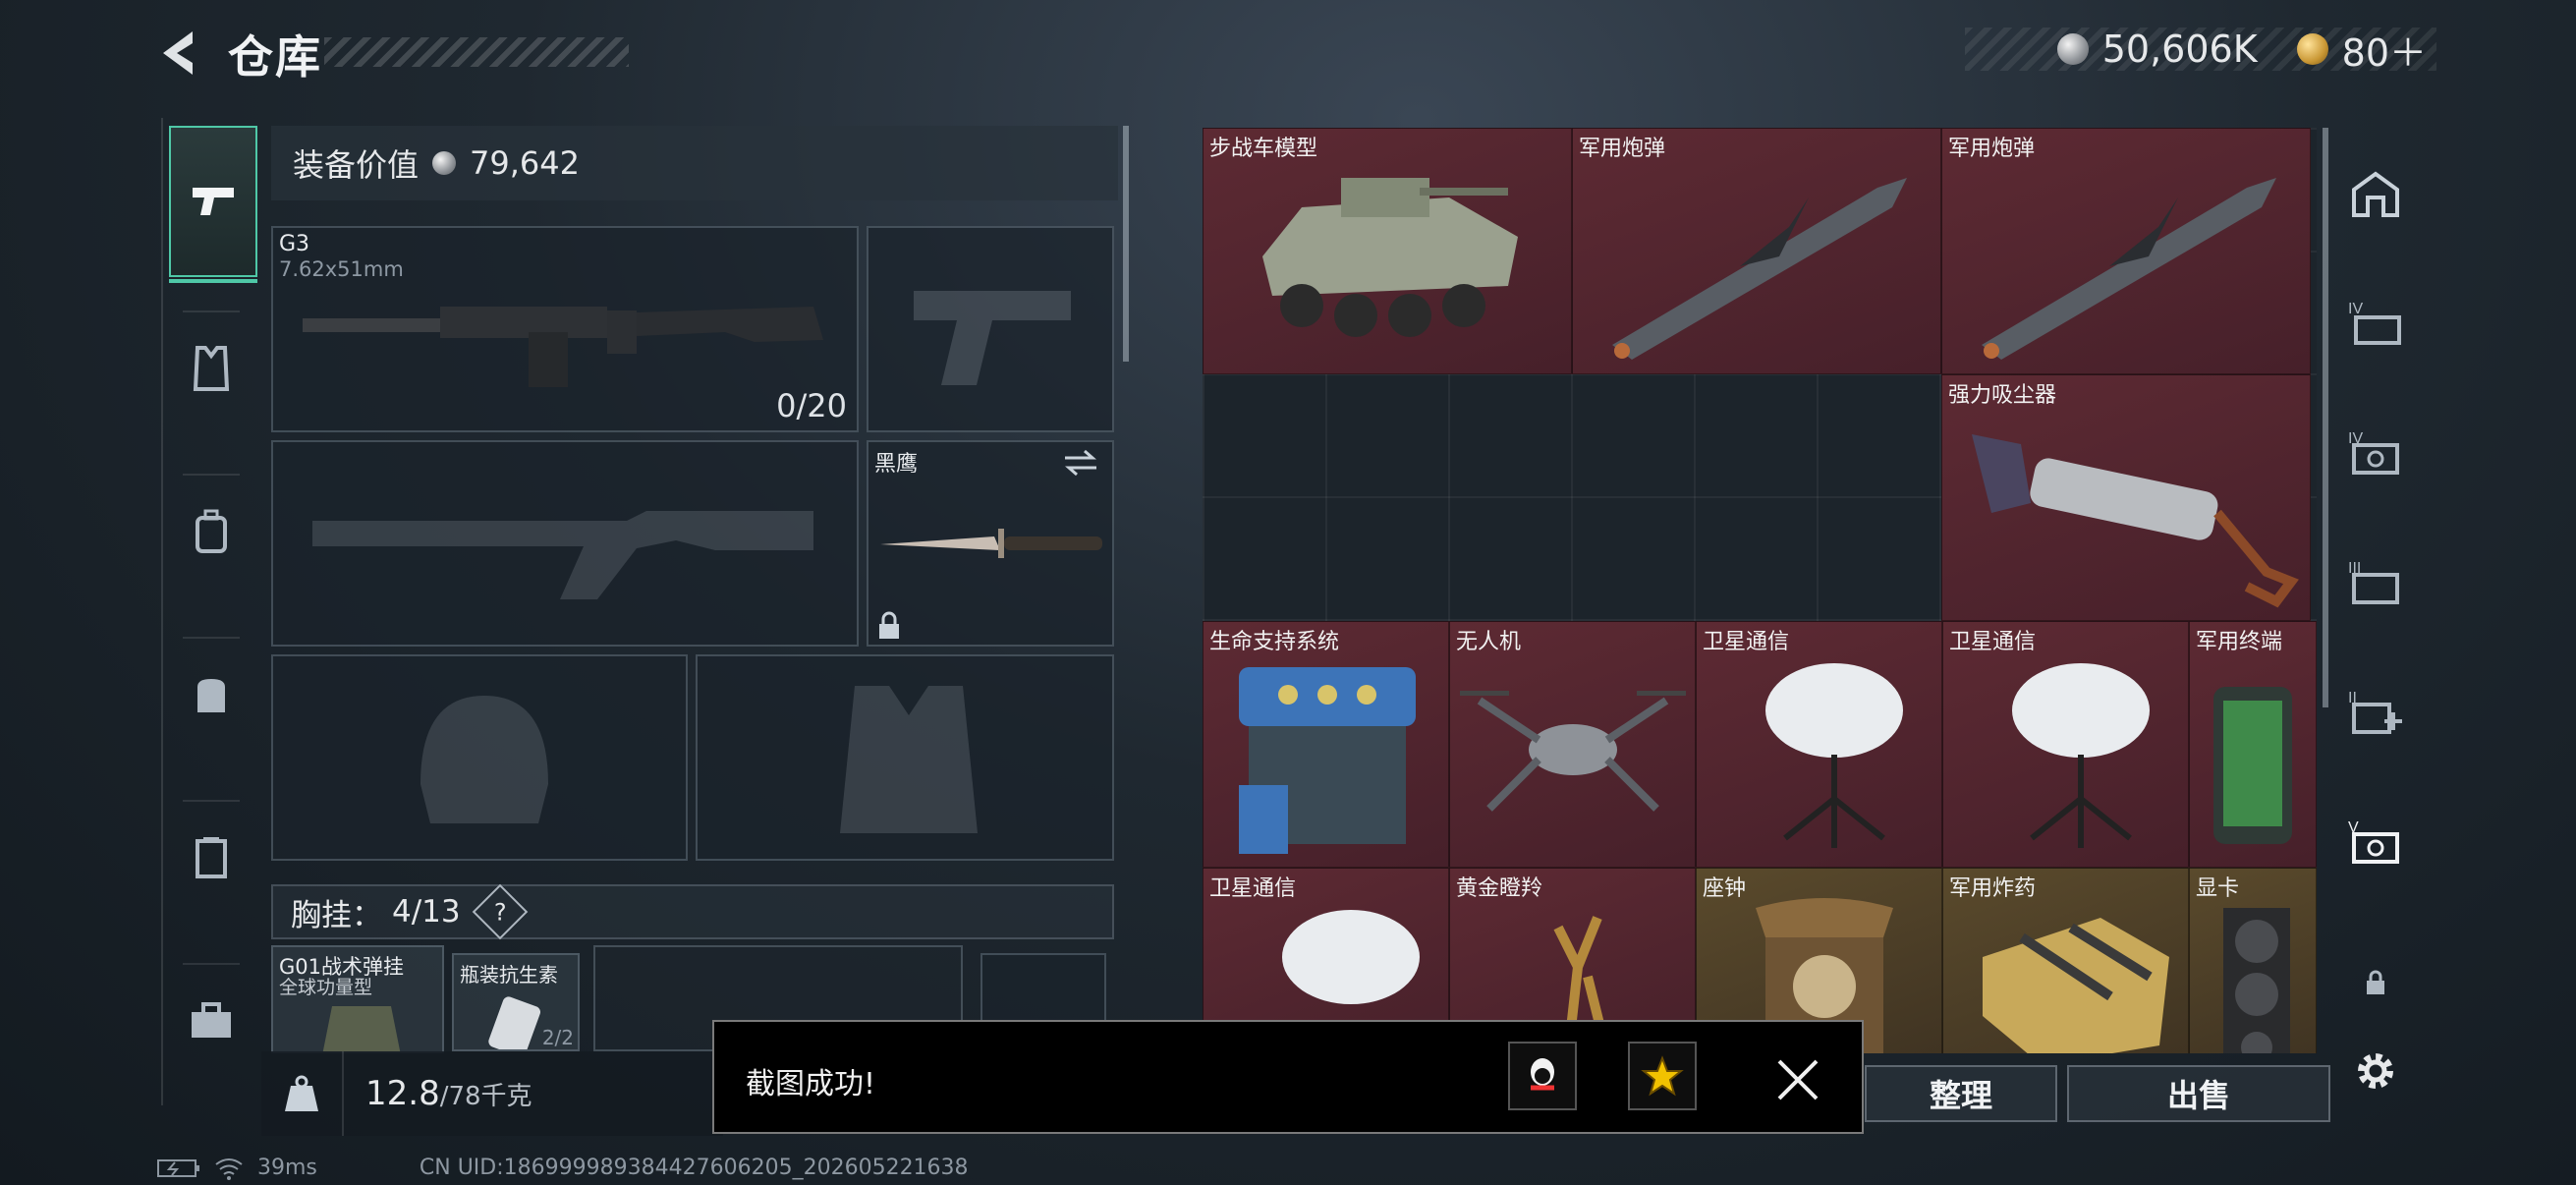  Describe the element at coordinates (356, 165) in the screenshot. I see `equipment-value-label: 装备价值` at that location.